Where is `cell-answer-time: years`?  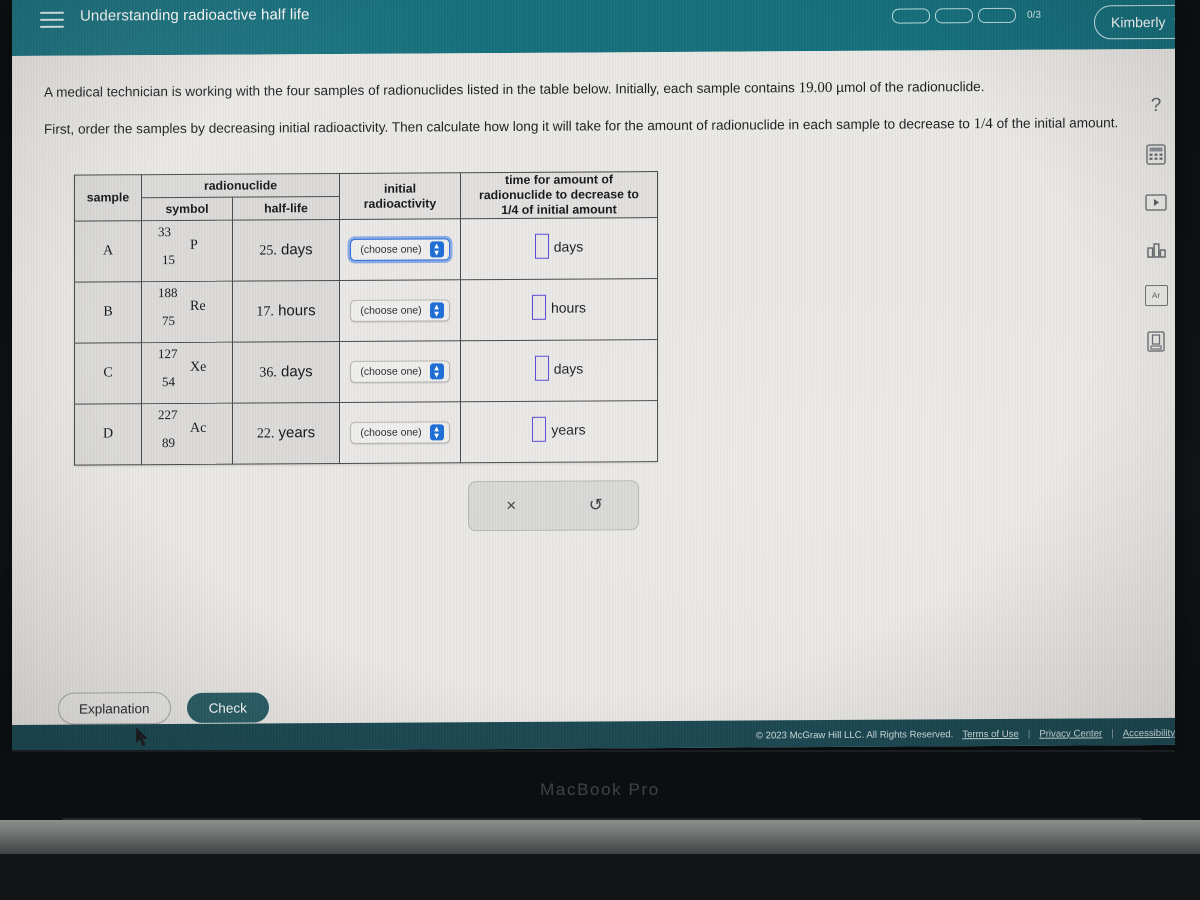
cell-answer-time: years is located at coordinates (559, 431).